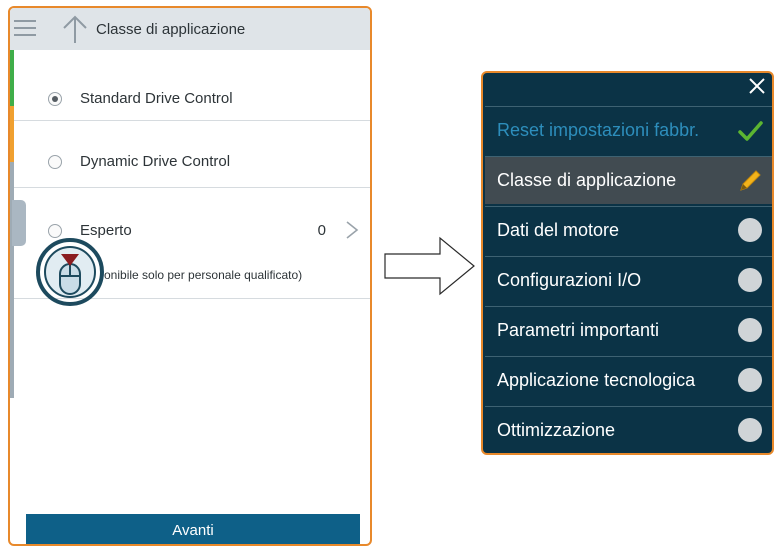 This screenshot has width=774, height=549. I want to click on radio-button-selected, so click(55, 99).